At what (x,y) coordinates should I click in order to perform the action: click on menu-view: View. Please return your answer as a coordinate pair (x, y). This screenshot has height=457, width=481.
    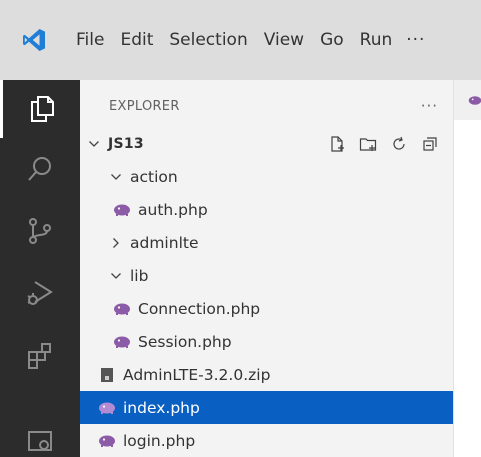
    Looking at the image, I should click on (284, 40).